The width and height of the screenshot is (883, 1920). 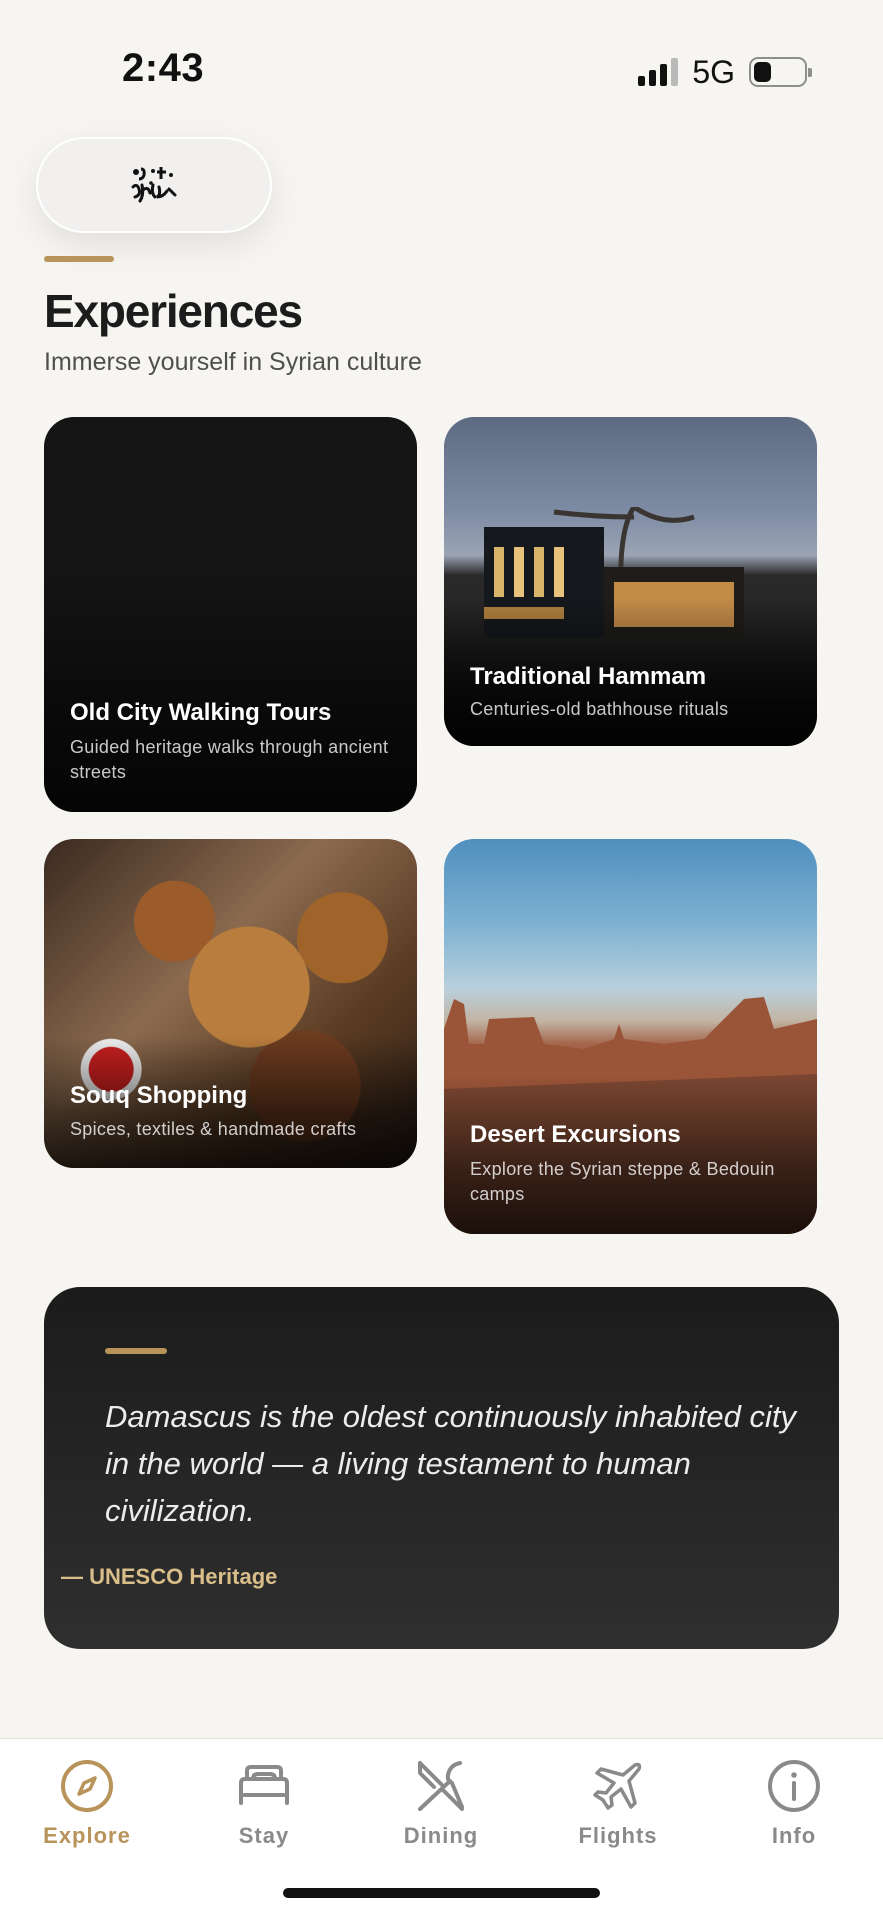 I want to click on status-time: 2:43, so click(x=163, y=68).